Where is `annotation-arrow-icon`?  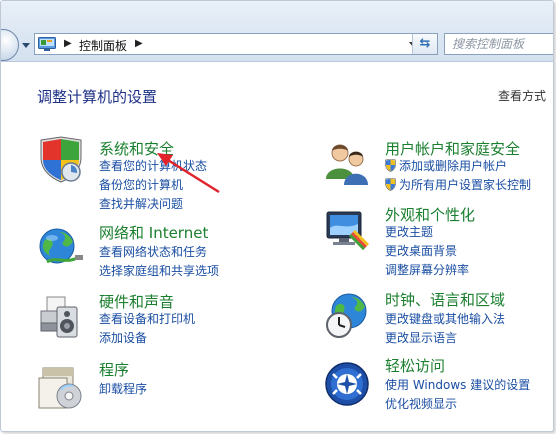
annotation-arrow-icon is located at coordinates (188, 173).